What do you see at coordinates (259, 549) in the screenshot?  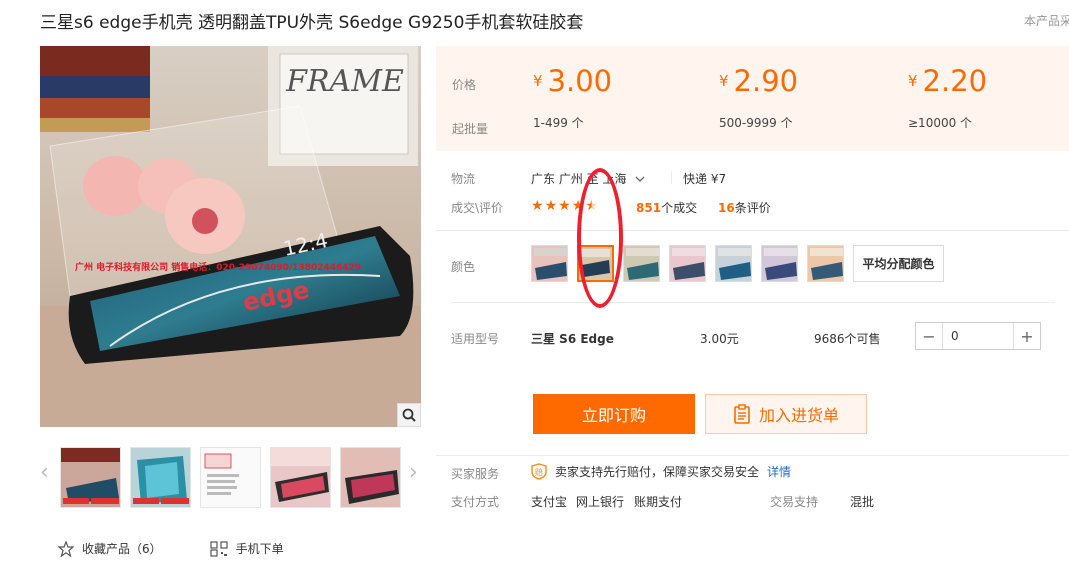 I see `mobile-order-label: 手机下单` at bounding box center [259, 549].